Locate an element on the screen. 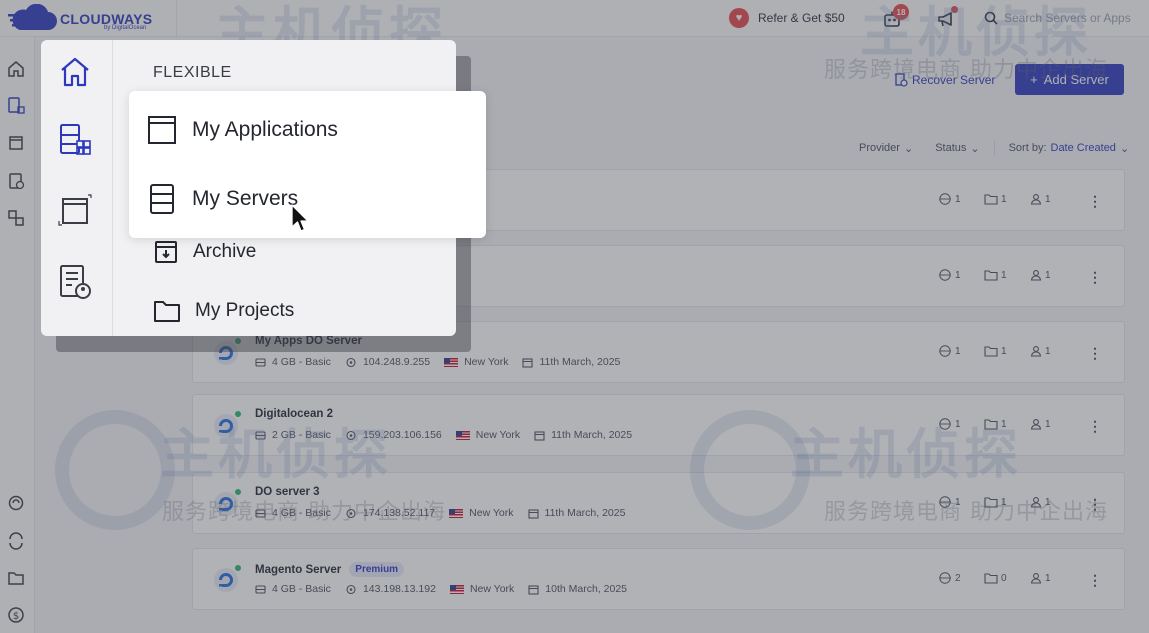 The height and width of the screenshot is (633, 1149). menu-rail is located at coordinates (77, 188).